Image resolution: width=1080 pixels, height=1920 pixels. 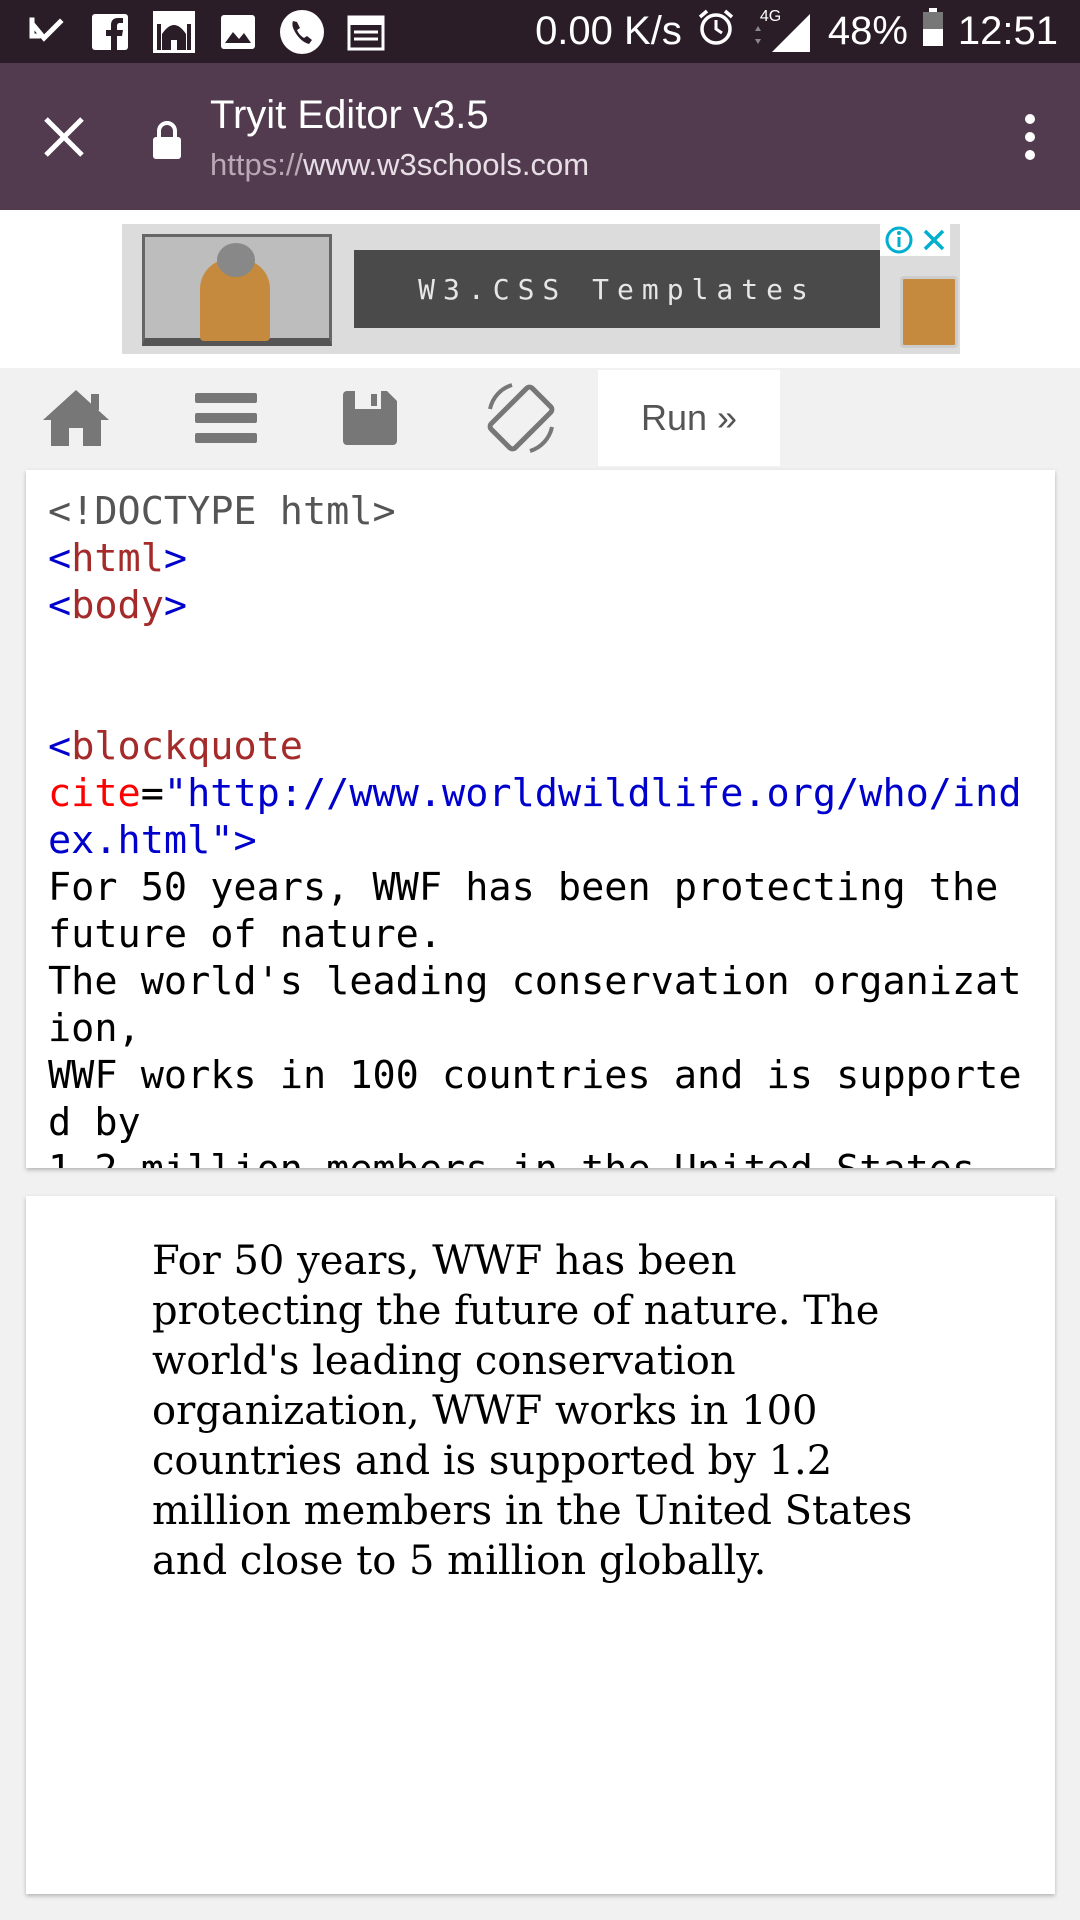 What do you see at coordinates (117, 605) in the screenshot?
I see `code-tag-body: body` at bounding box center [117, 605].